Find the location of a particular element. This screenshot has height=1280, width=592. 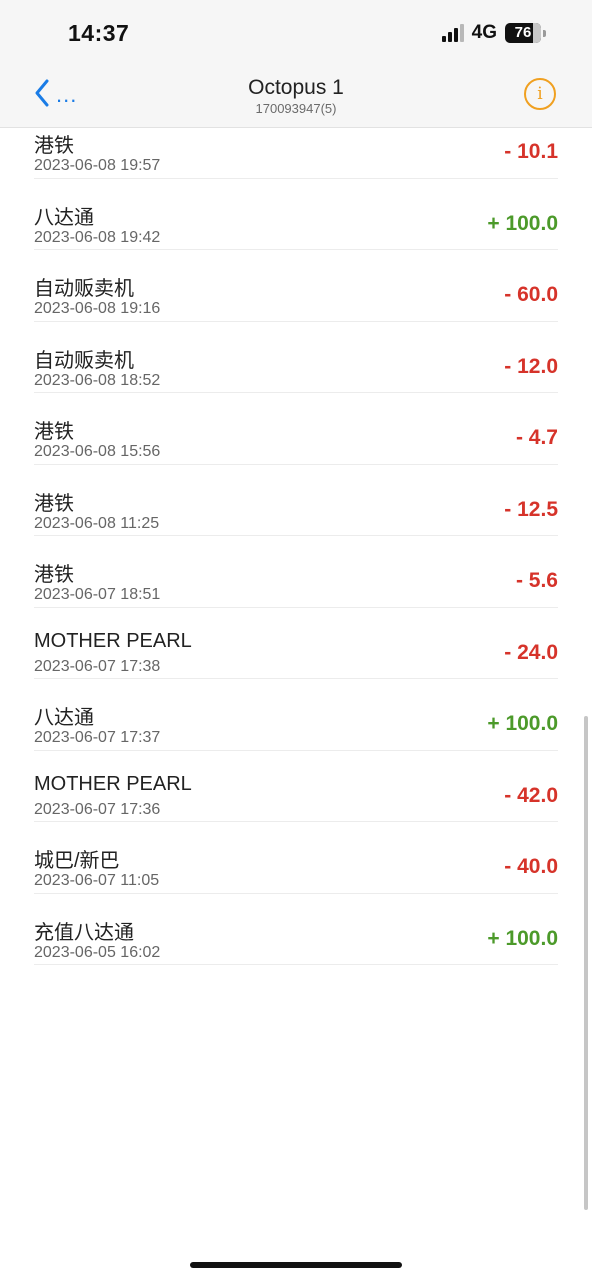

transaction-amount: - 10.1 is located at coordinates (531, 151).